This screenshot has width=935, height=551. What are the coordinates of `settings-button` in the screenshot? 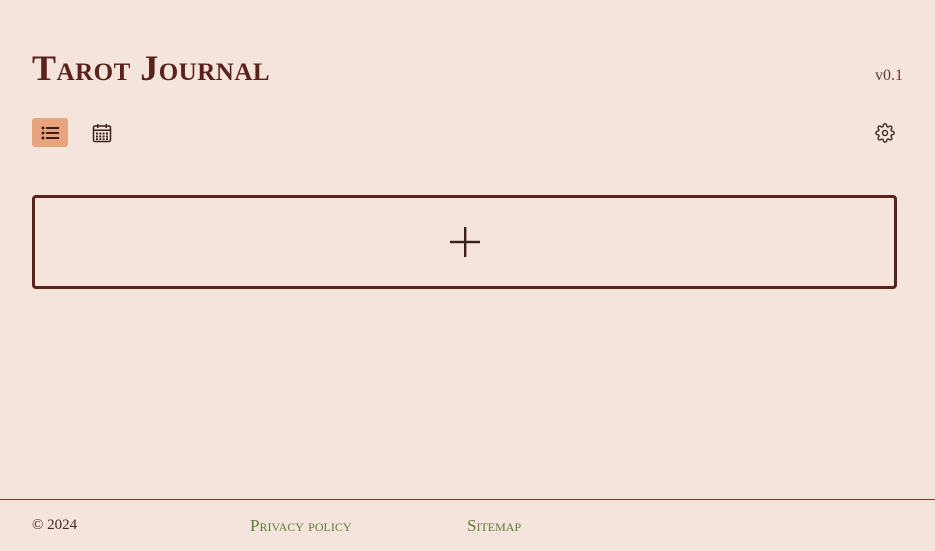 It's located at (885, 132).